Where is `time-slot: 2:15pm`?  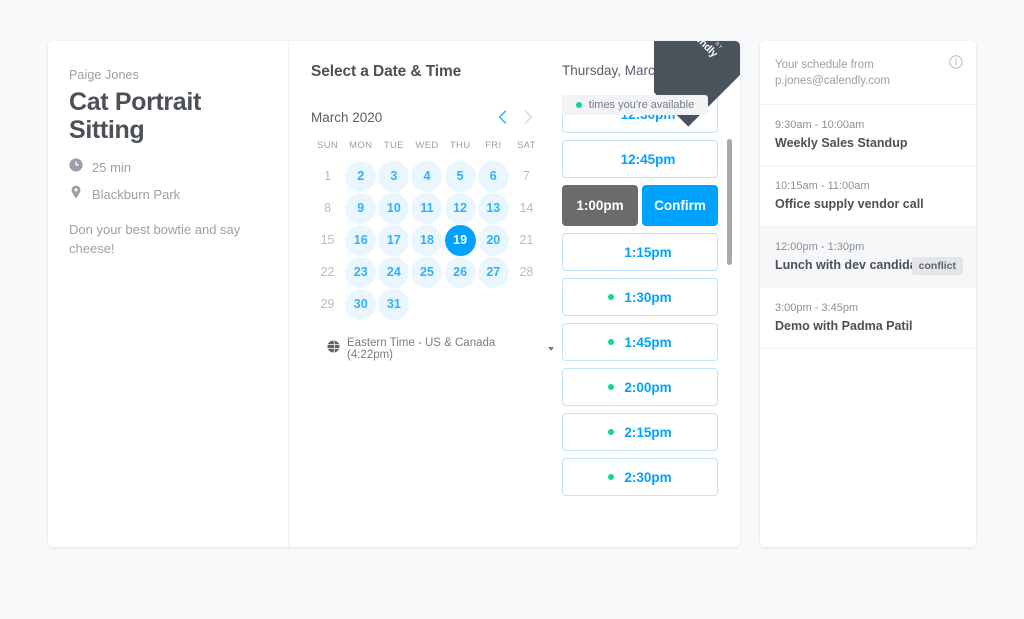
time-slot: 2:15pm is located at coordinates (640, 432).